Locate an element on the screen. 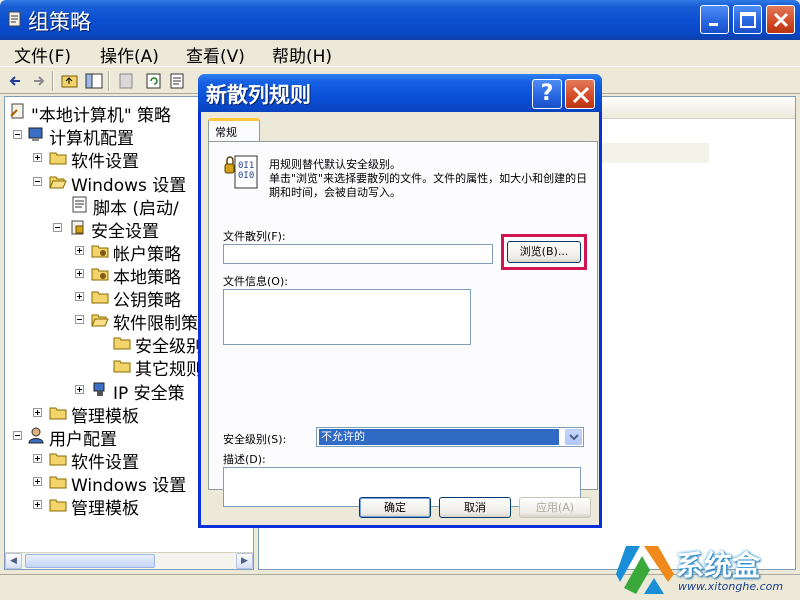 The image size is (800, 600). dialog-titlebar: 新散列规则 ? is located at coordinates (400, 93).